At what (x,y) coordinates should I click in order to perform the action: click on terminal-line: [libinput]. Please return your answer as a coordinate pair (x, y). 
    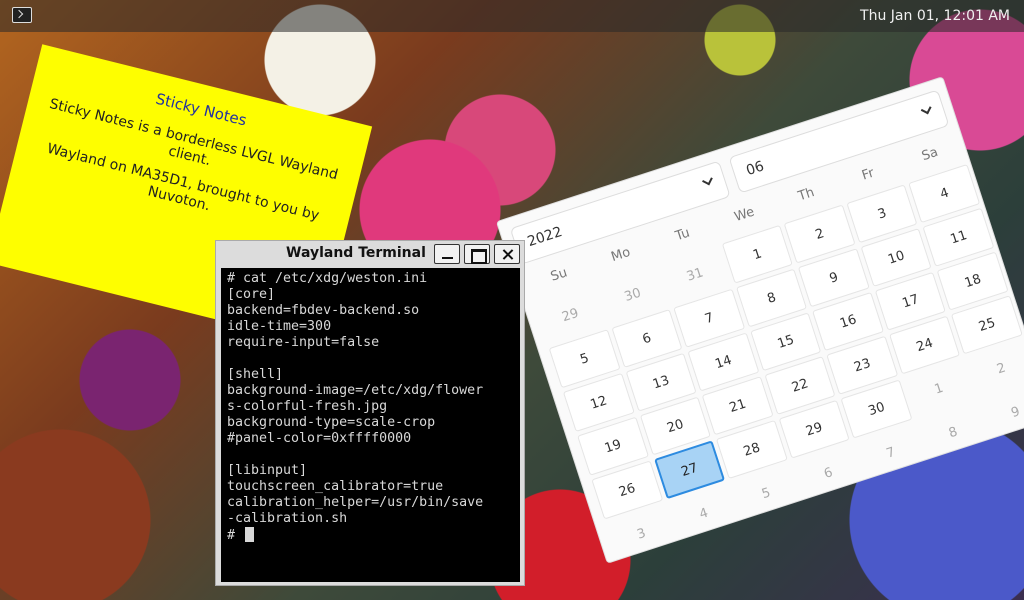
    Looking at the image, I should click on (267, 470).